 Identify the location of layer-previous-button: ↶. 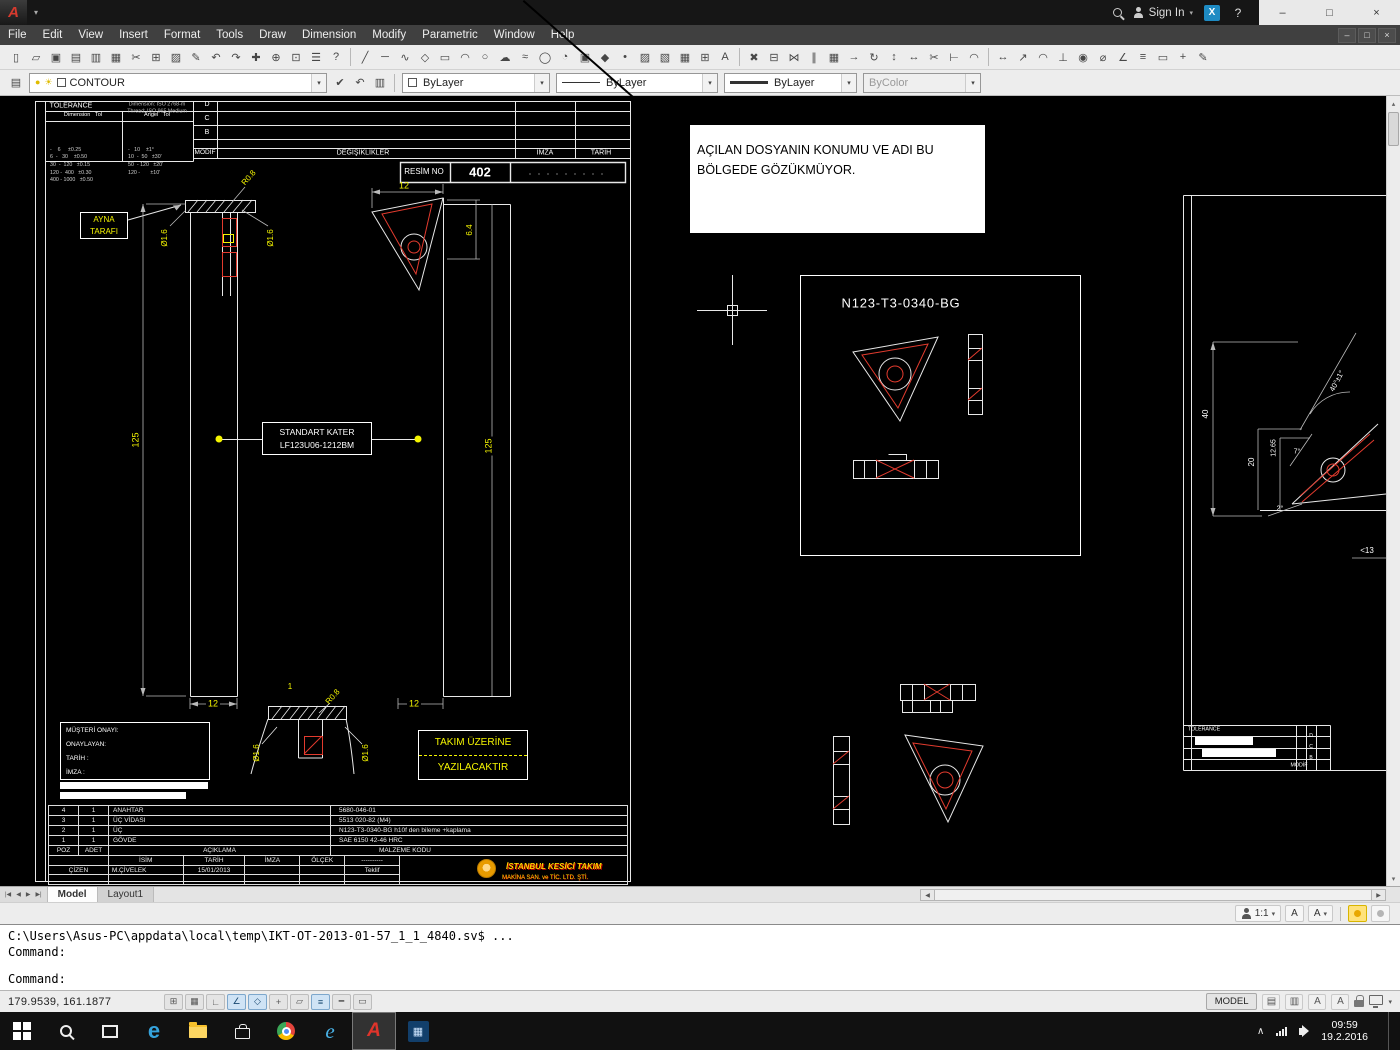
(360, 82).